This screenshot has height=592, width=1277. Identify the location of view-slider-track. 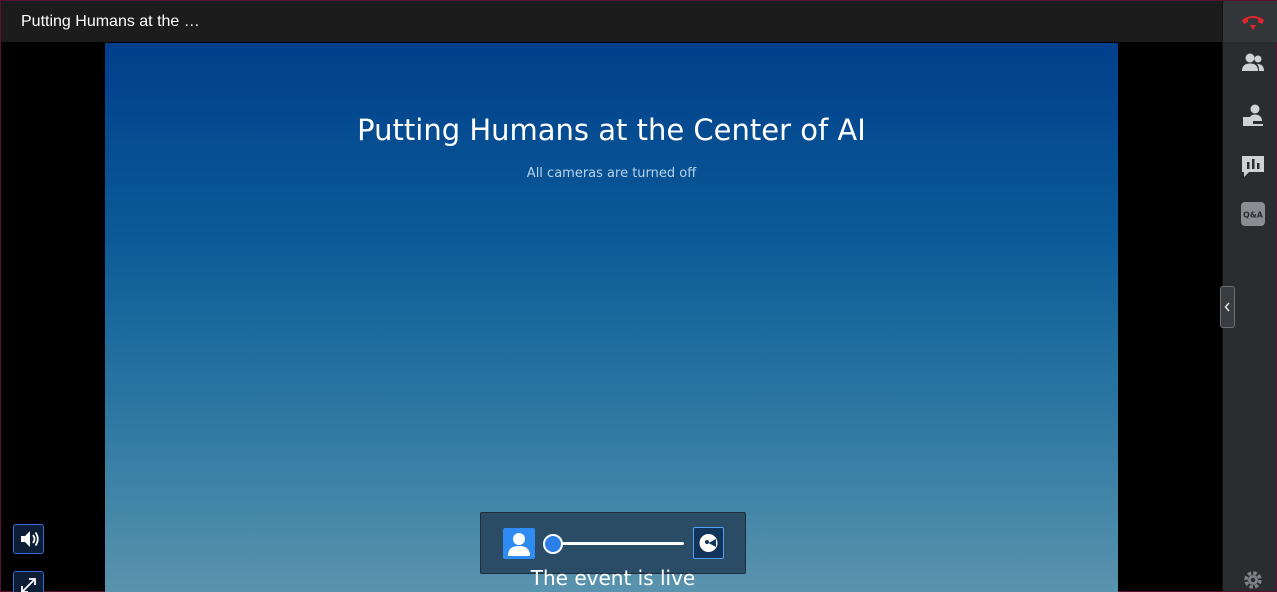
(617, 543).